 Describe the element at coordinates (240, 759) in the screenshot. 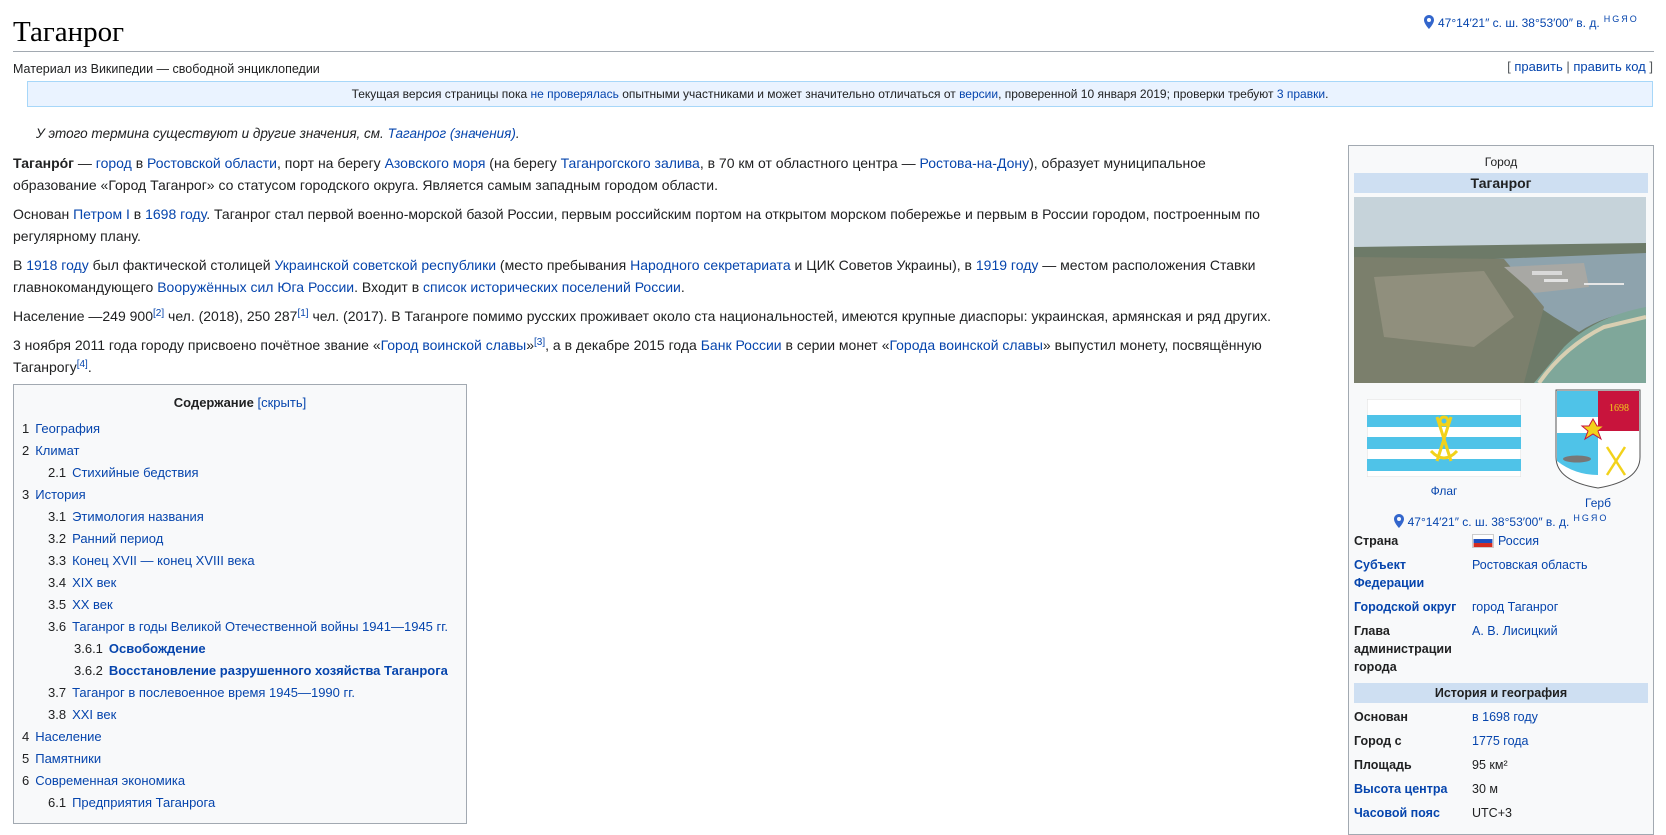

I see `toc-item-monuments: 5 Памятники` at that location.